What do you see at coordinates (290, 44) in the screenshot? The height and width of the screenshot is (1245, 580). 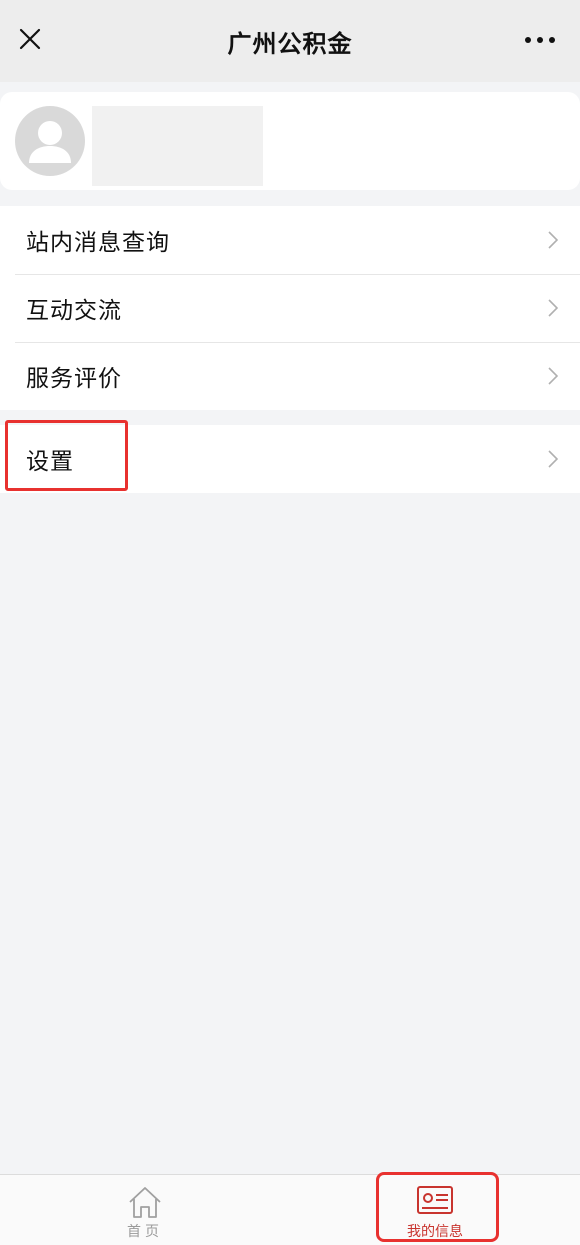 I see `page-title: 广州公积金` at bounding box center [290, 44].